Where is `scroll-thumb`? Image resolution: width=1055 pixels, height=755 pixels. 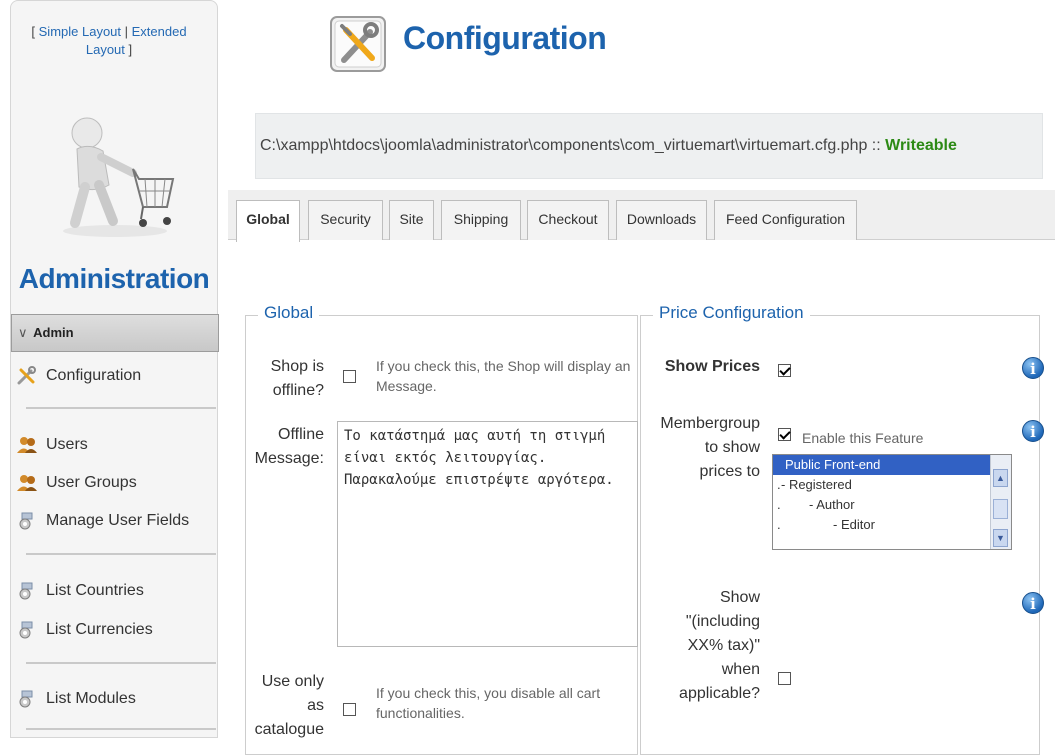
scroll-thumb is located at coordinates (1000, 509).